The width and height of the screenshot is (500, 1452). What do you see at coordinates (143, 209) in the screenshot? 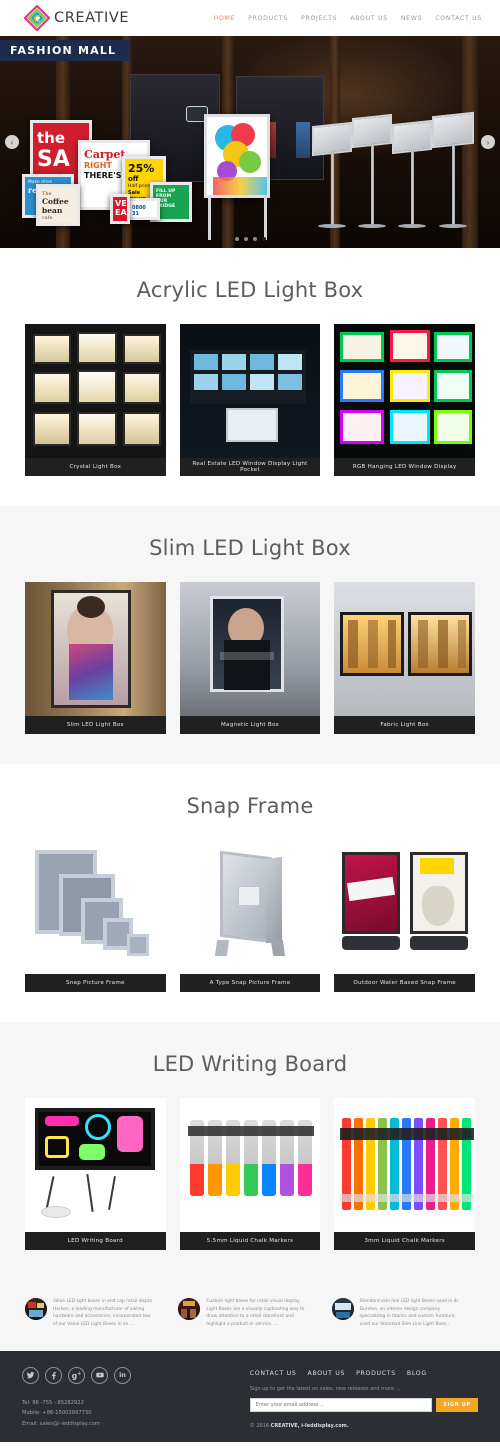
I see `hero-poster-phone: 0800 31` at bounding box center [143, 209].